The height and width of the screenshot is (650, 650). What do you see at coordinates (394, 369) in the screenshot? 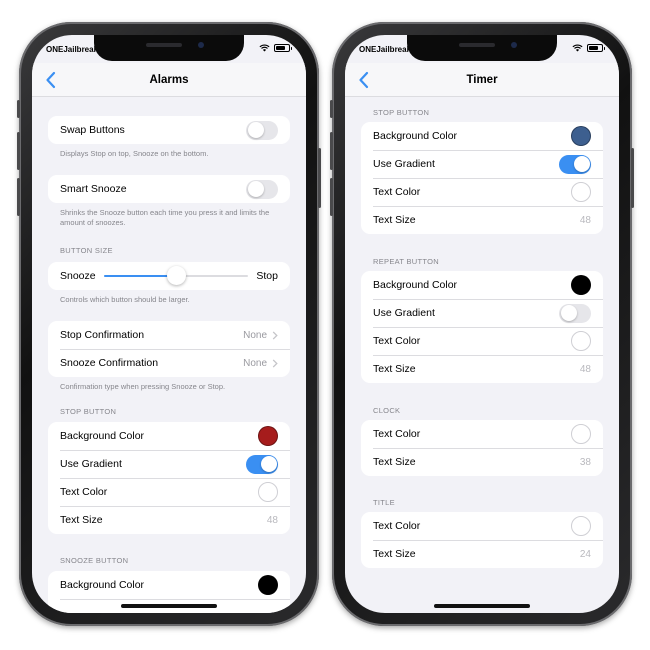
I see `repeat-text-size-label: Text Size` at bounding box center [394, 369].